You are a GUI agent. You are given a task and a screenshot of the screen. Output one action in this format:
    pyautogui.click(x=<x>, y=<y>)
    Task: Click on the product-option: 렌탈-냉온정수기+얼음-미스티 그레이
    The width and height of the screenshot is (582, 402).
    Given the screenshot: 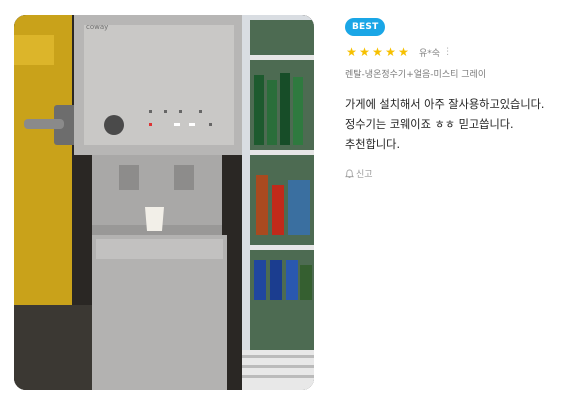 What is the action you would take?
    pyautogui.click(x=416, y=75)
    